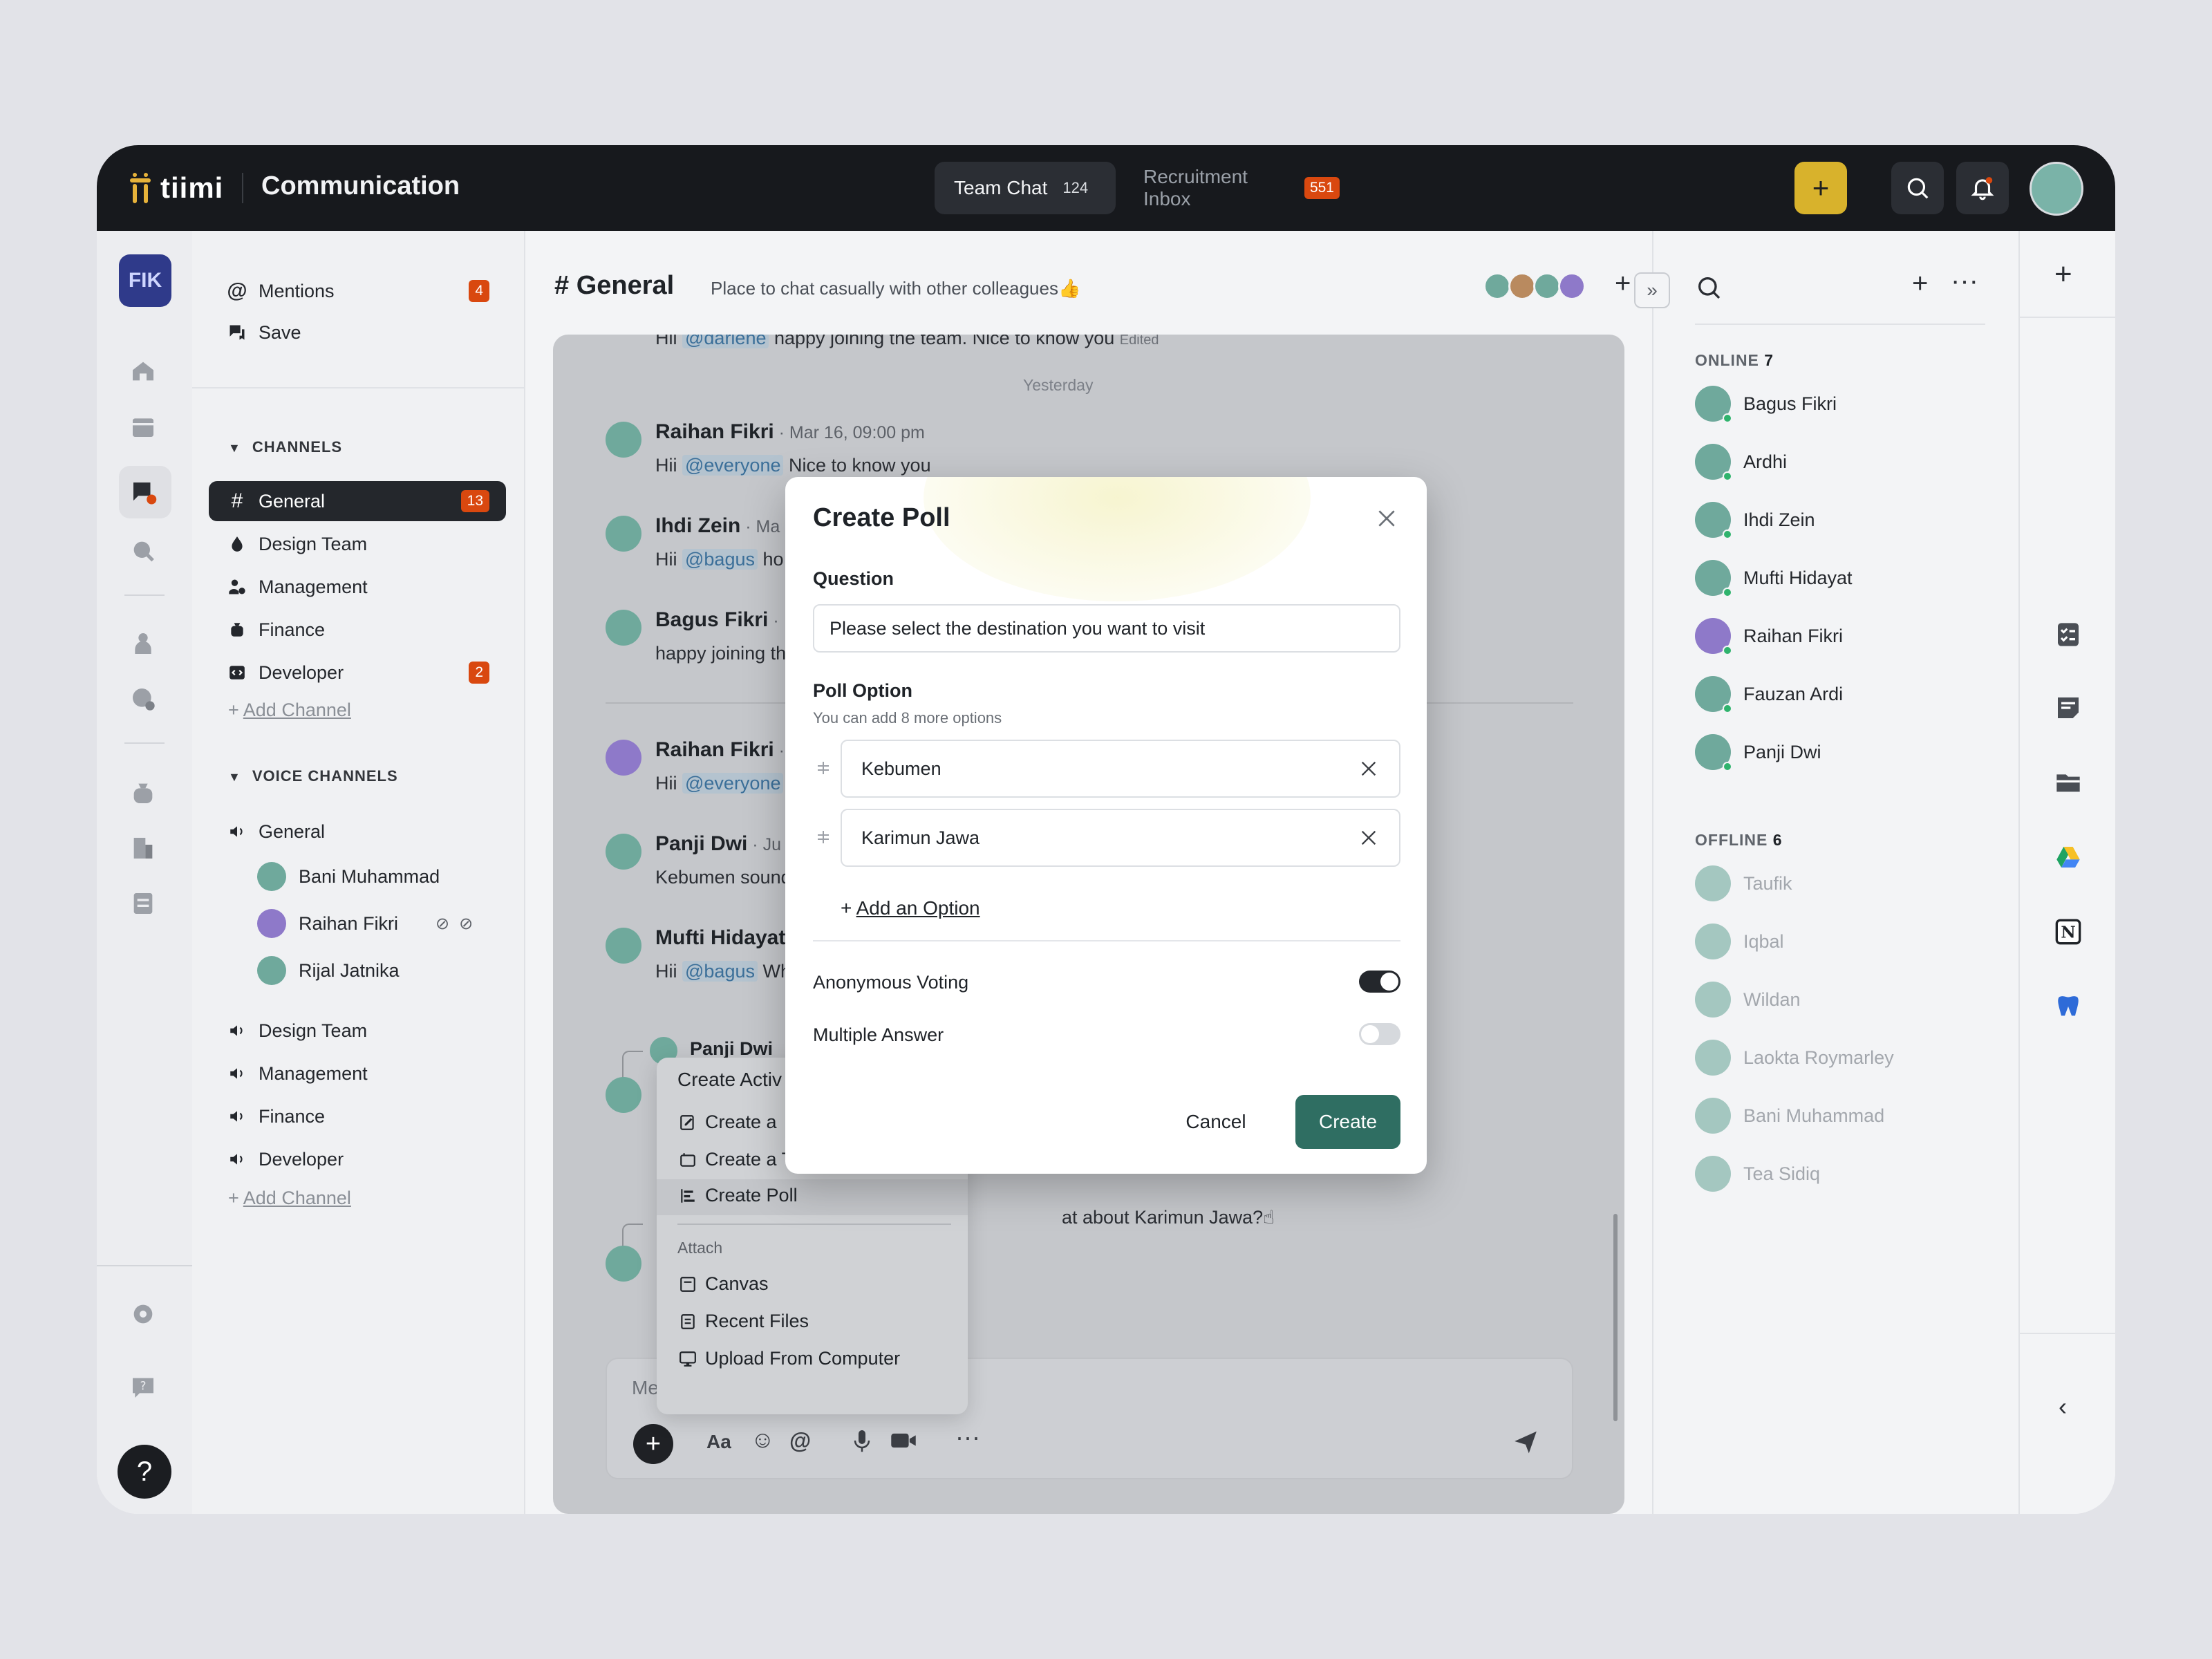  Describe the element at coordinates (718, 1442) in the screenshot. I see `format-text-icon: Aa` at that location.